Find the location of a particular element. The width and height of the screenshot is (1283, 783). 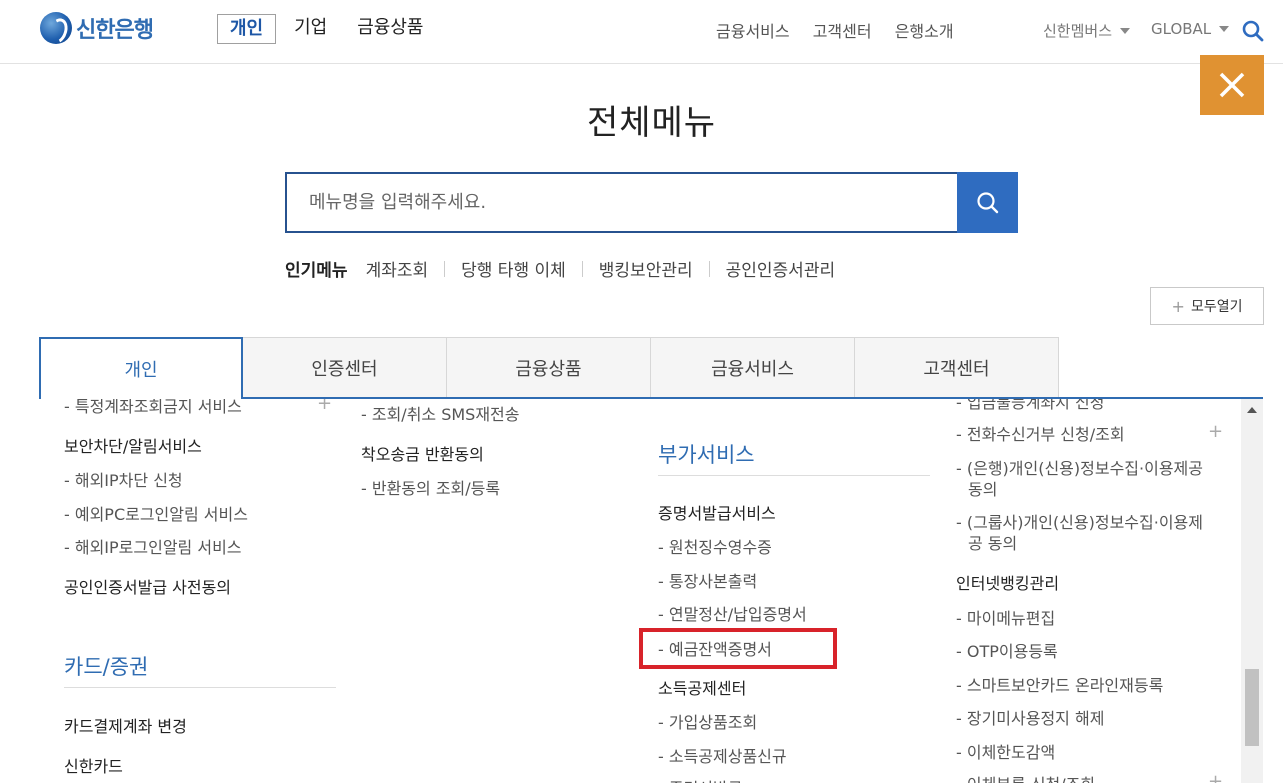

menu-group: 착오송금 반환동의 is located at coordinates (422, 453).